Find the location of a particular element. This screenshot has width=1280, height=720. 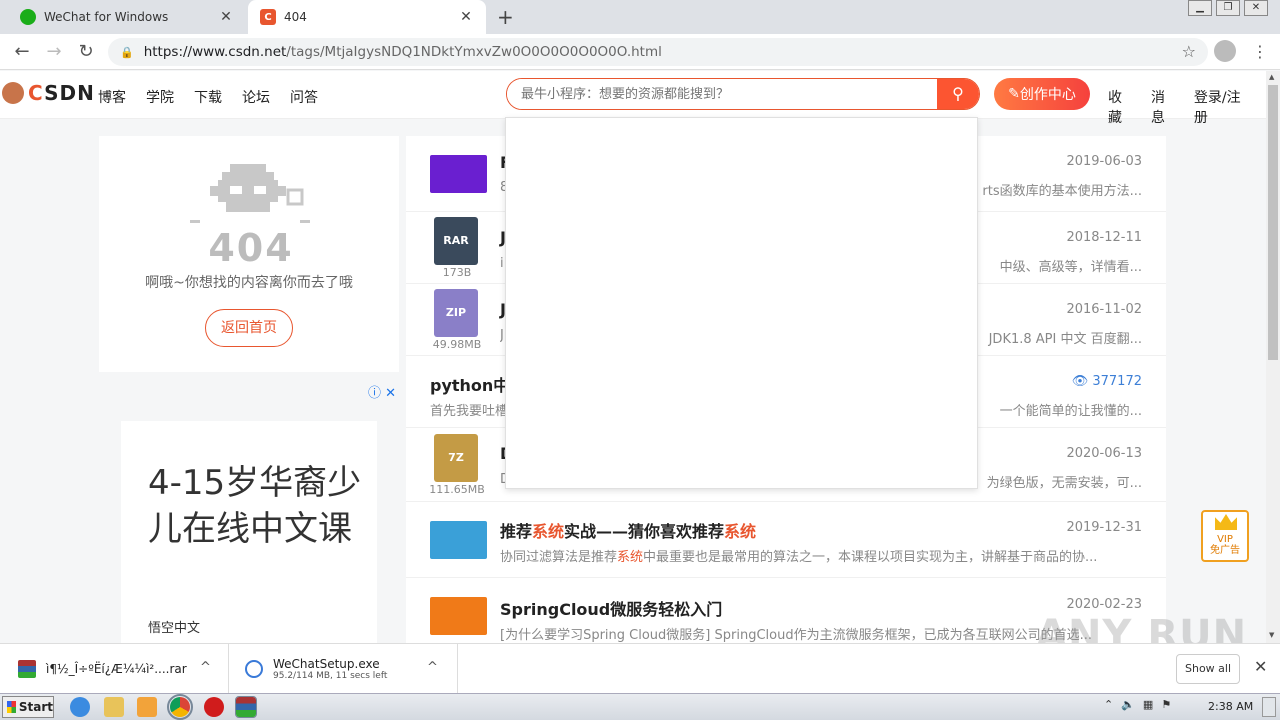

close-window-icon: ✕ is located at coordinates (1256, 8).